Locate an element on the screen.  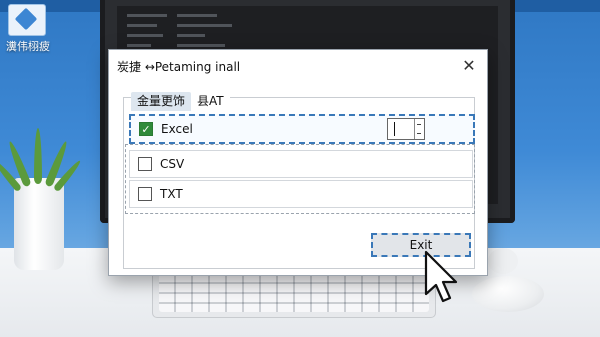
option-row-excel: ✓ Excel is located at coordinates (302, 129).